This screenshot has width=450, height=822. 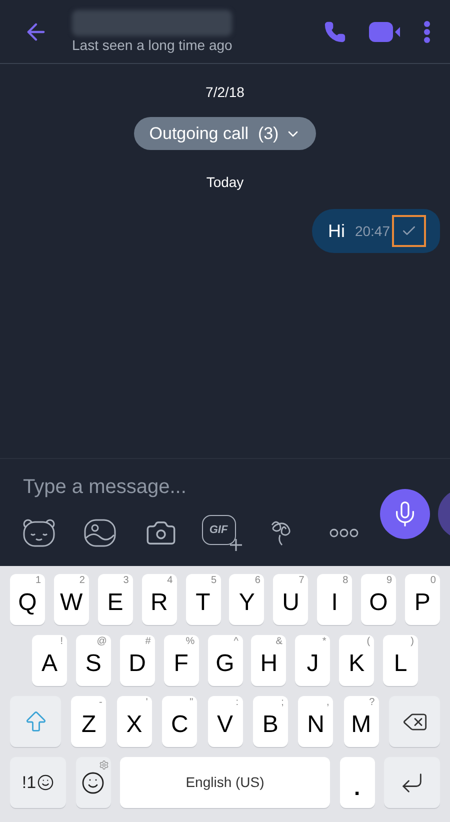 What do you see at coordinates (181, 660) in the screenshot?
I see `letter-key: F %` at bounding box center [181, 660].